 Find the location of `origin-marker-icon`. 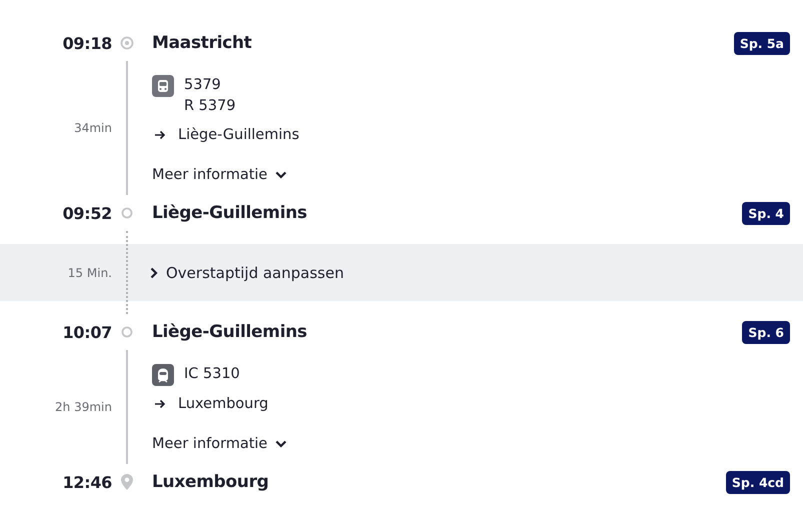

origin-marker-icon is located at coordinates (127, 43).